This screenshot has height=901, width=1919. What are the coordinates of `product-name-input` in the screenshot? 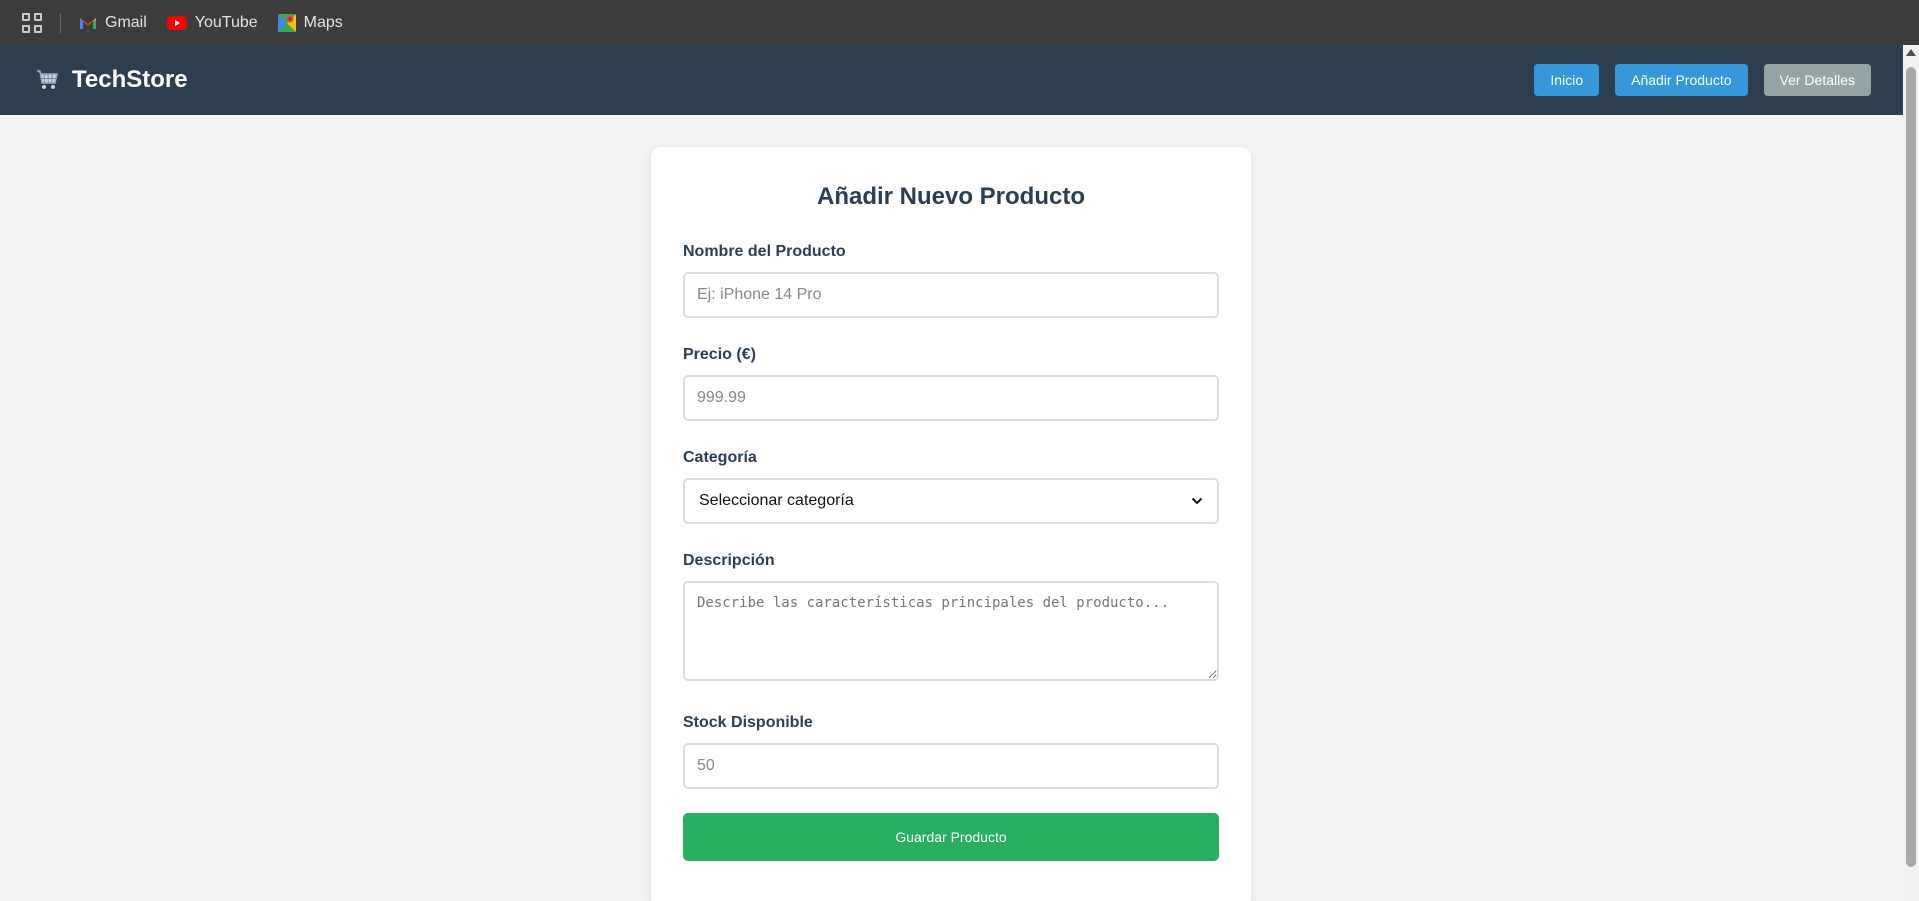 It's located at (951, 295).